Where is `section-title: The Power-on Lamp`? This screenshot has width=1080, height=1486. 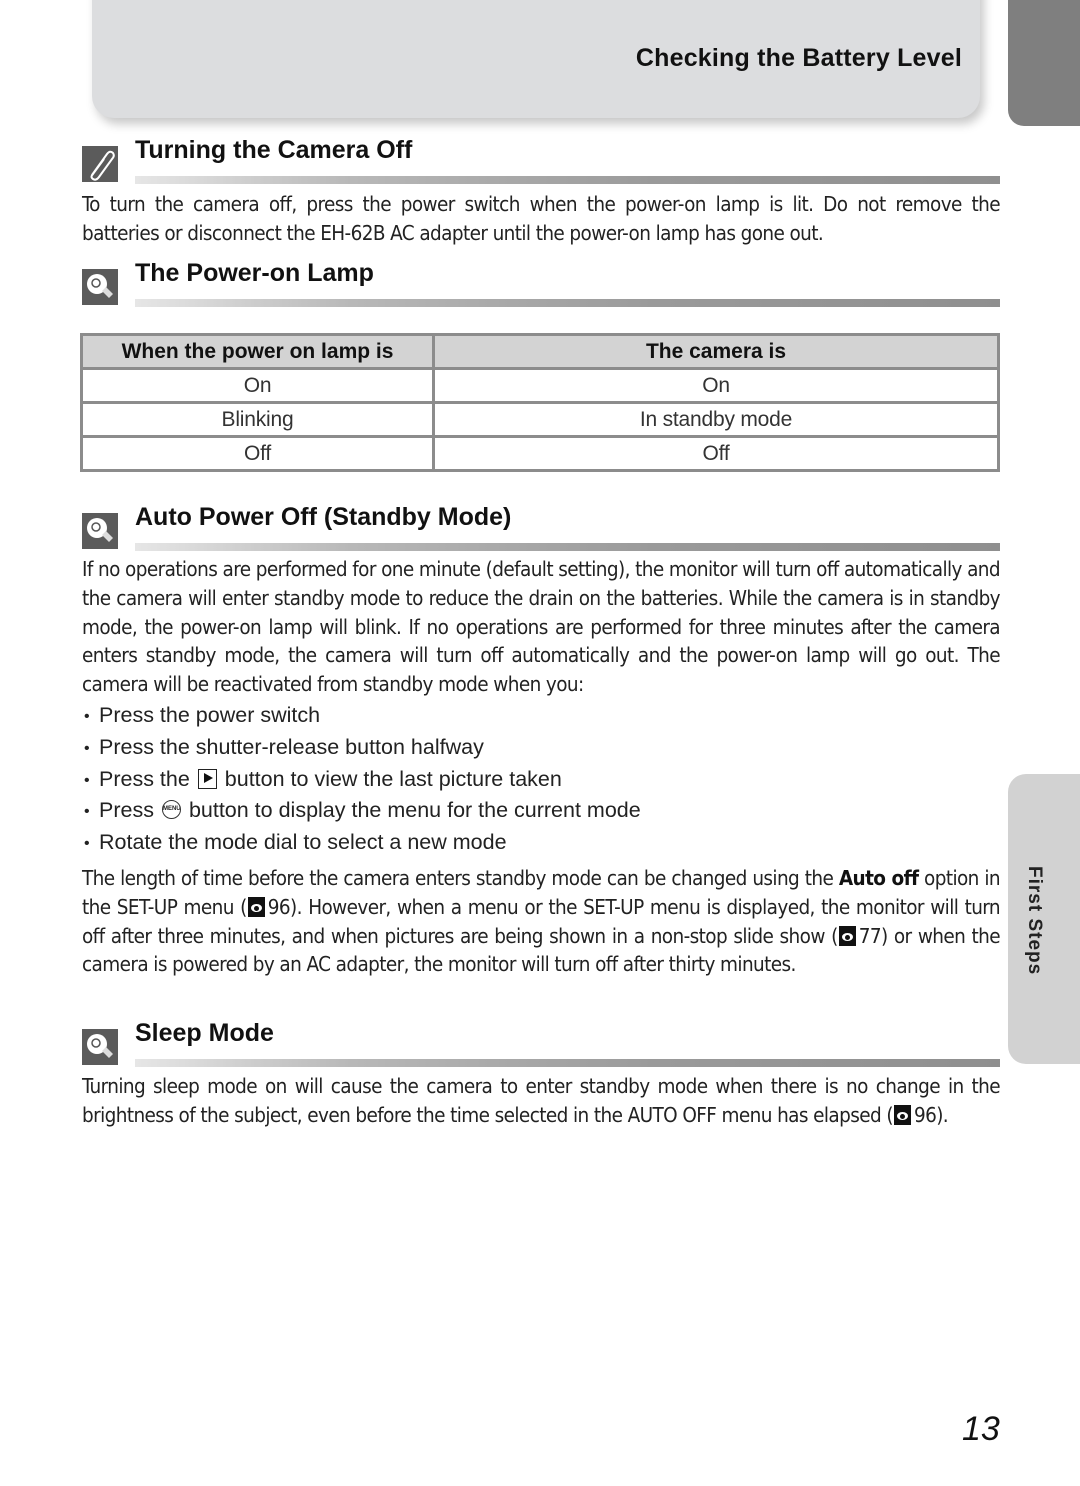
section-title: The Power-on Lamp is located at coordinates (254, 273).